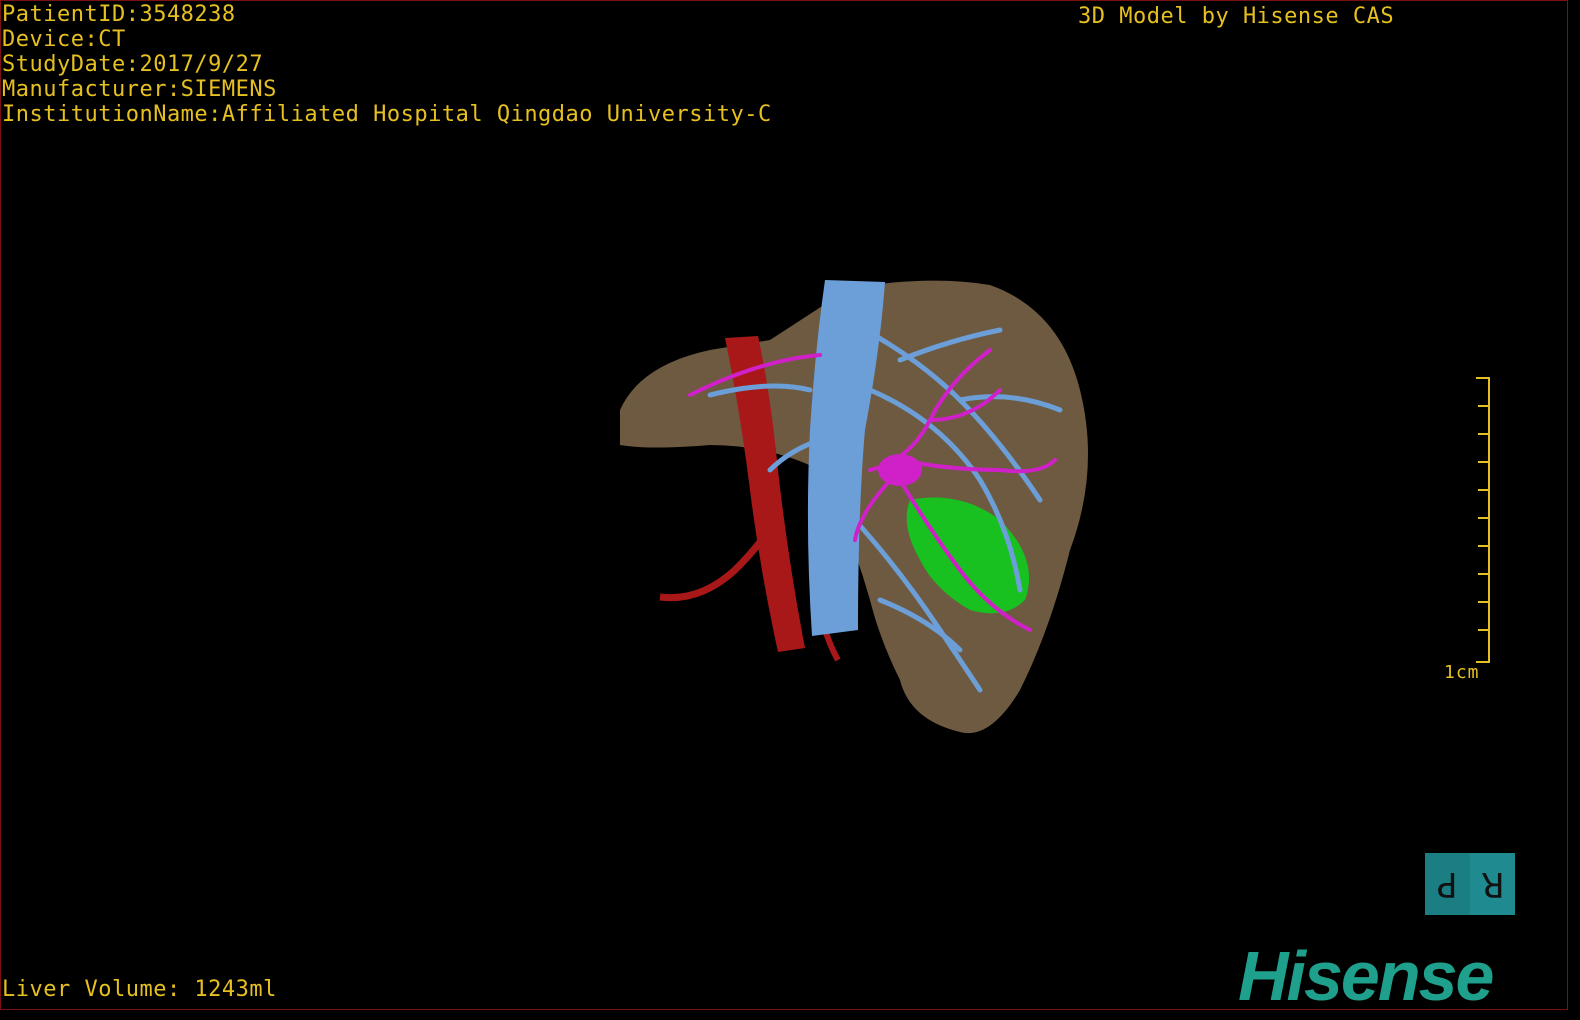  What do you see at coordinates (64, 39) in the screenshot?
I see `device-text: Device:CT` at bounding box center [64, 39].